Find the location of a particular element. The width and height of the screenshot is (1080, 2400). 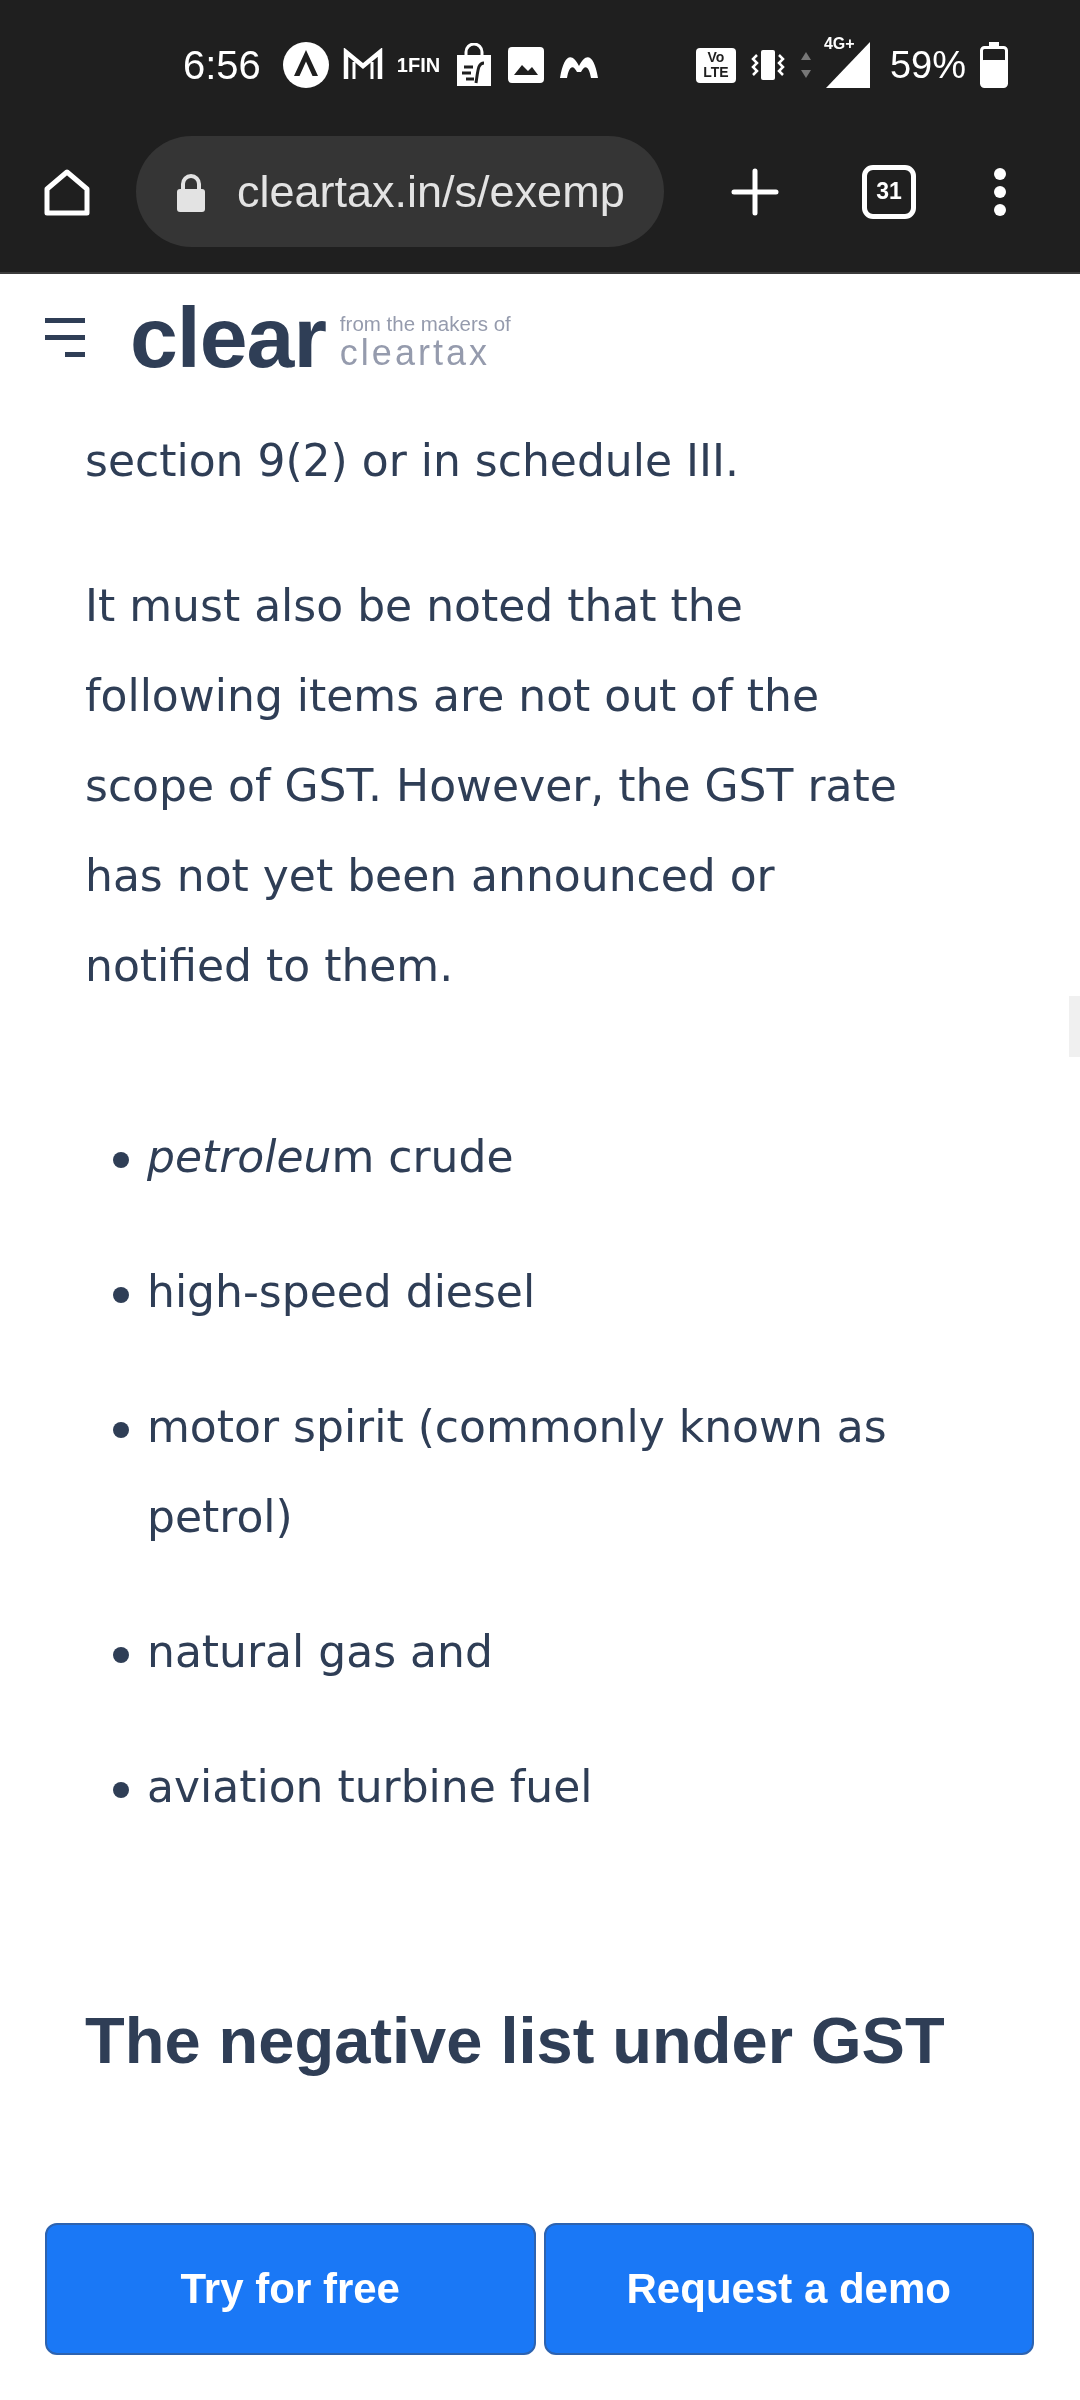

vibrate-icon is located at coordinates (767, 65).